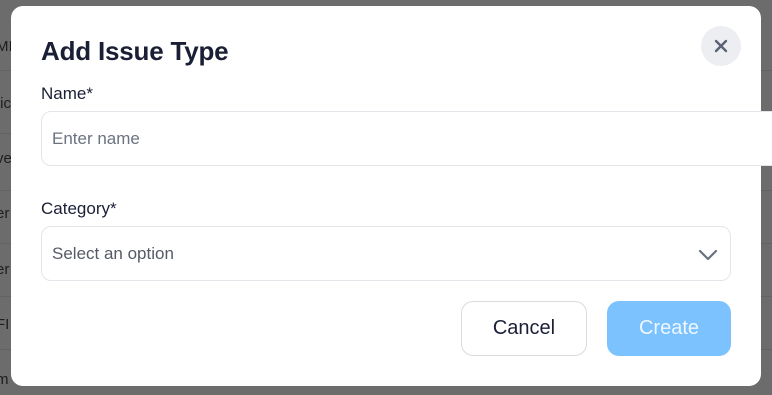  Describe the element at coordinates (406, 138) in the screenshot. I see `name-input` at that location.